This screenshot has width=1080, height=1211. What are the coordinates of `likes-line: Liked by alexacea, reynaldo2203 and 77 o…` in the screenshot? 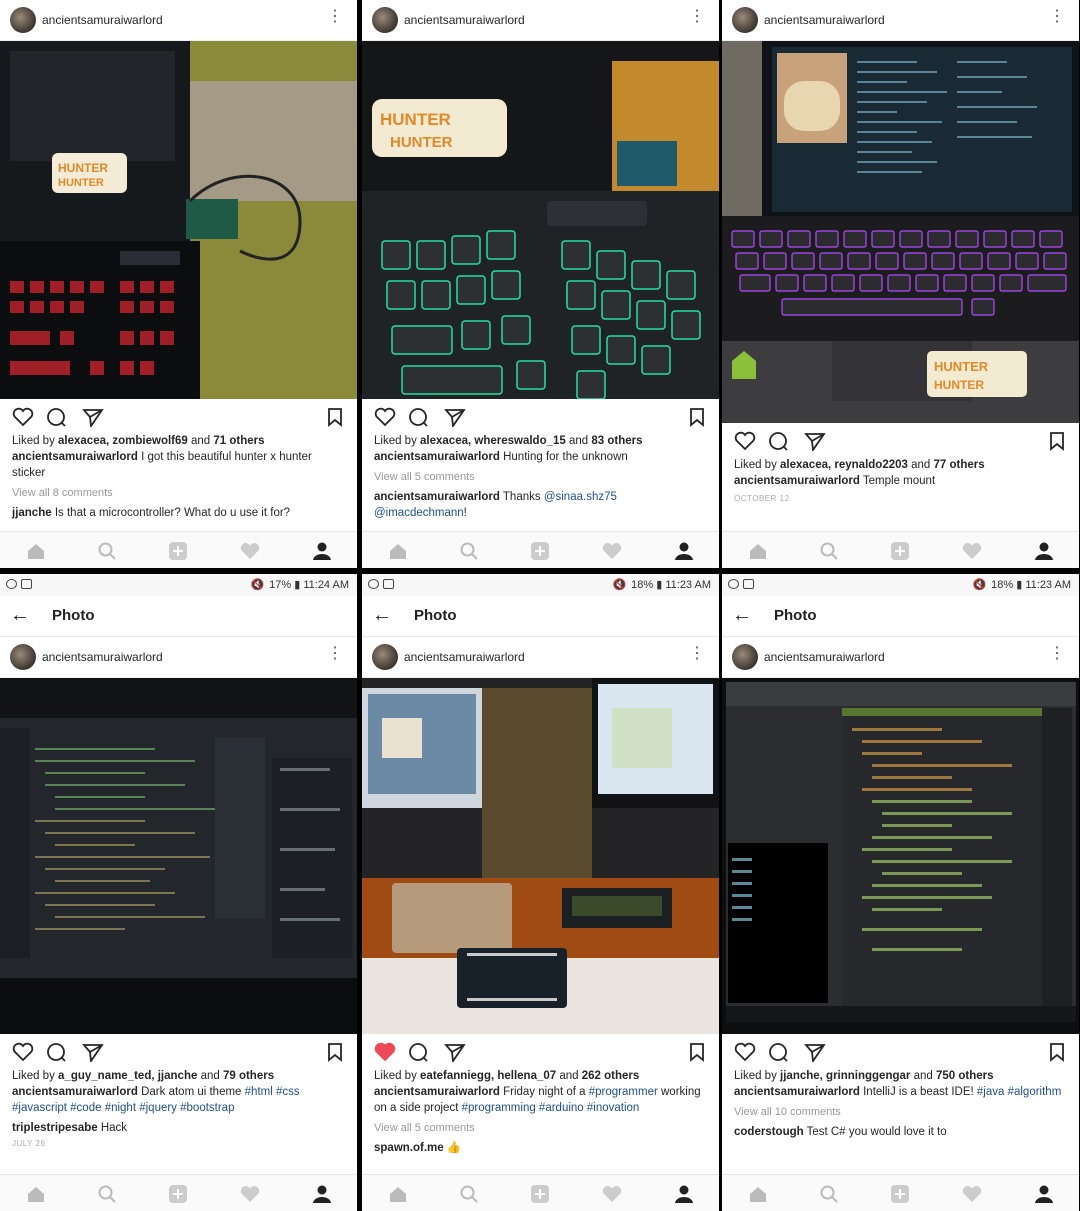 It's located at (900, 465).